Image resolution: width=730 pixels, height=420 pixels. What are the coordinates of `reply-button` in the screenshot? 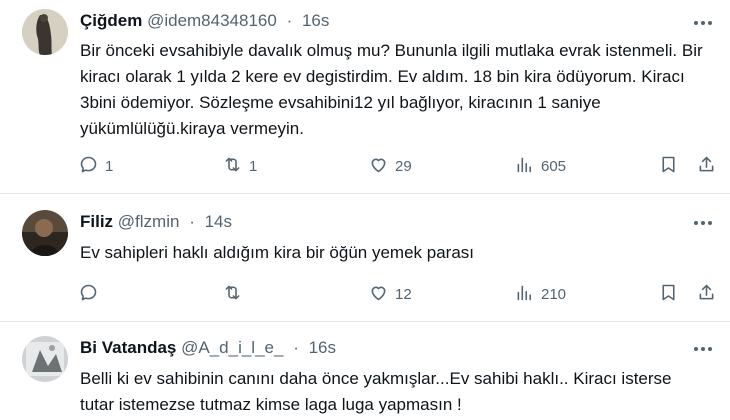 It's located at (88, 294).